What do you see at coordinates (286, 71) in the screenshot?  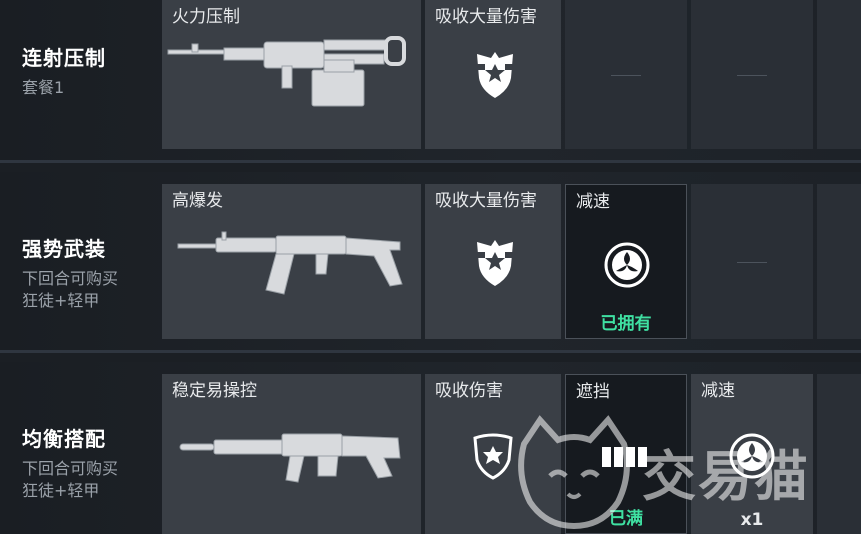 I see `machine-gun-icon` at bounding box center [286, 71].